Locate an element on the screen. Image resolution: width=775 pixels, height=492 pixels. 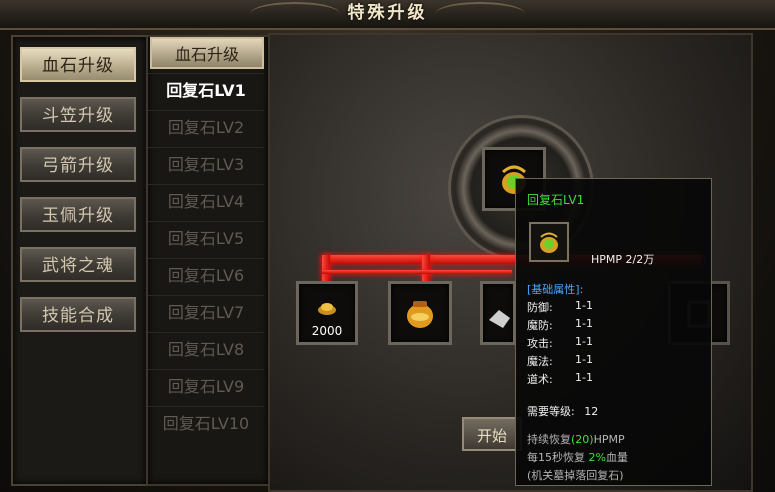
tooltip-item-icon-frame is located at coordinates (549, 242).